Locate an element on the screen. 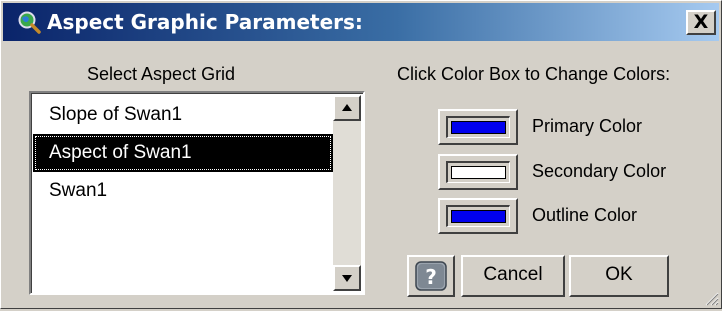 The width and height of the screenshot is (722, 311). primary-color-fill is located at coordinates (478, 127).